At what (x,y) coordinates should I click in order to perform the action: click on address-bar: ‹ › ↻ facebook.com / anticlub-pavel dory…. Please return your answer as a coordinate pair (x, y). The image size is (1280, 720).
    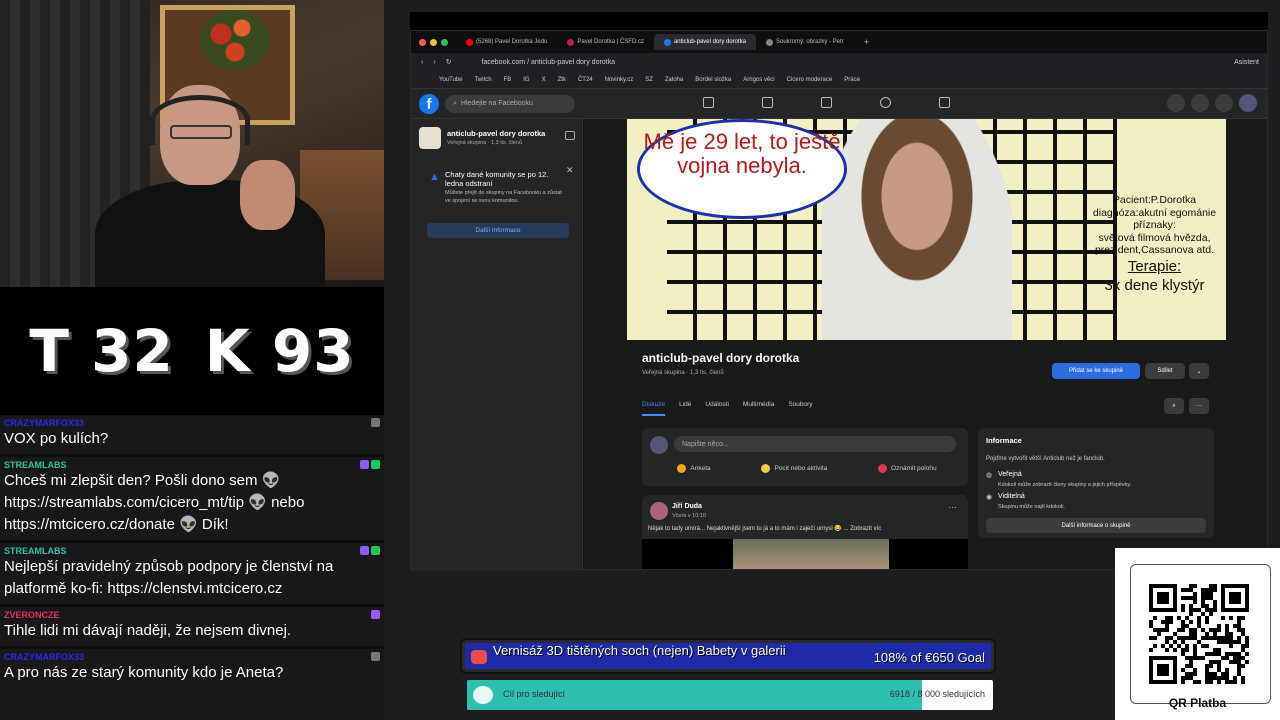
    Looking at the image, I should click on (839, 62).